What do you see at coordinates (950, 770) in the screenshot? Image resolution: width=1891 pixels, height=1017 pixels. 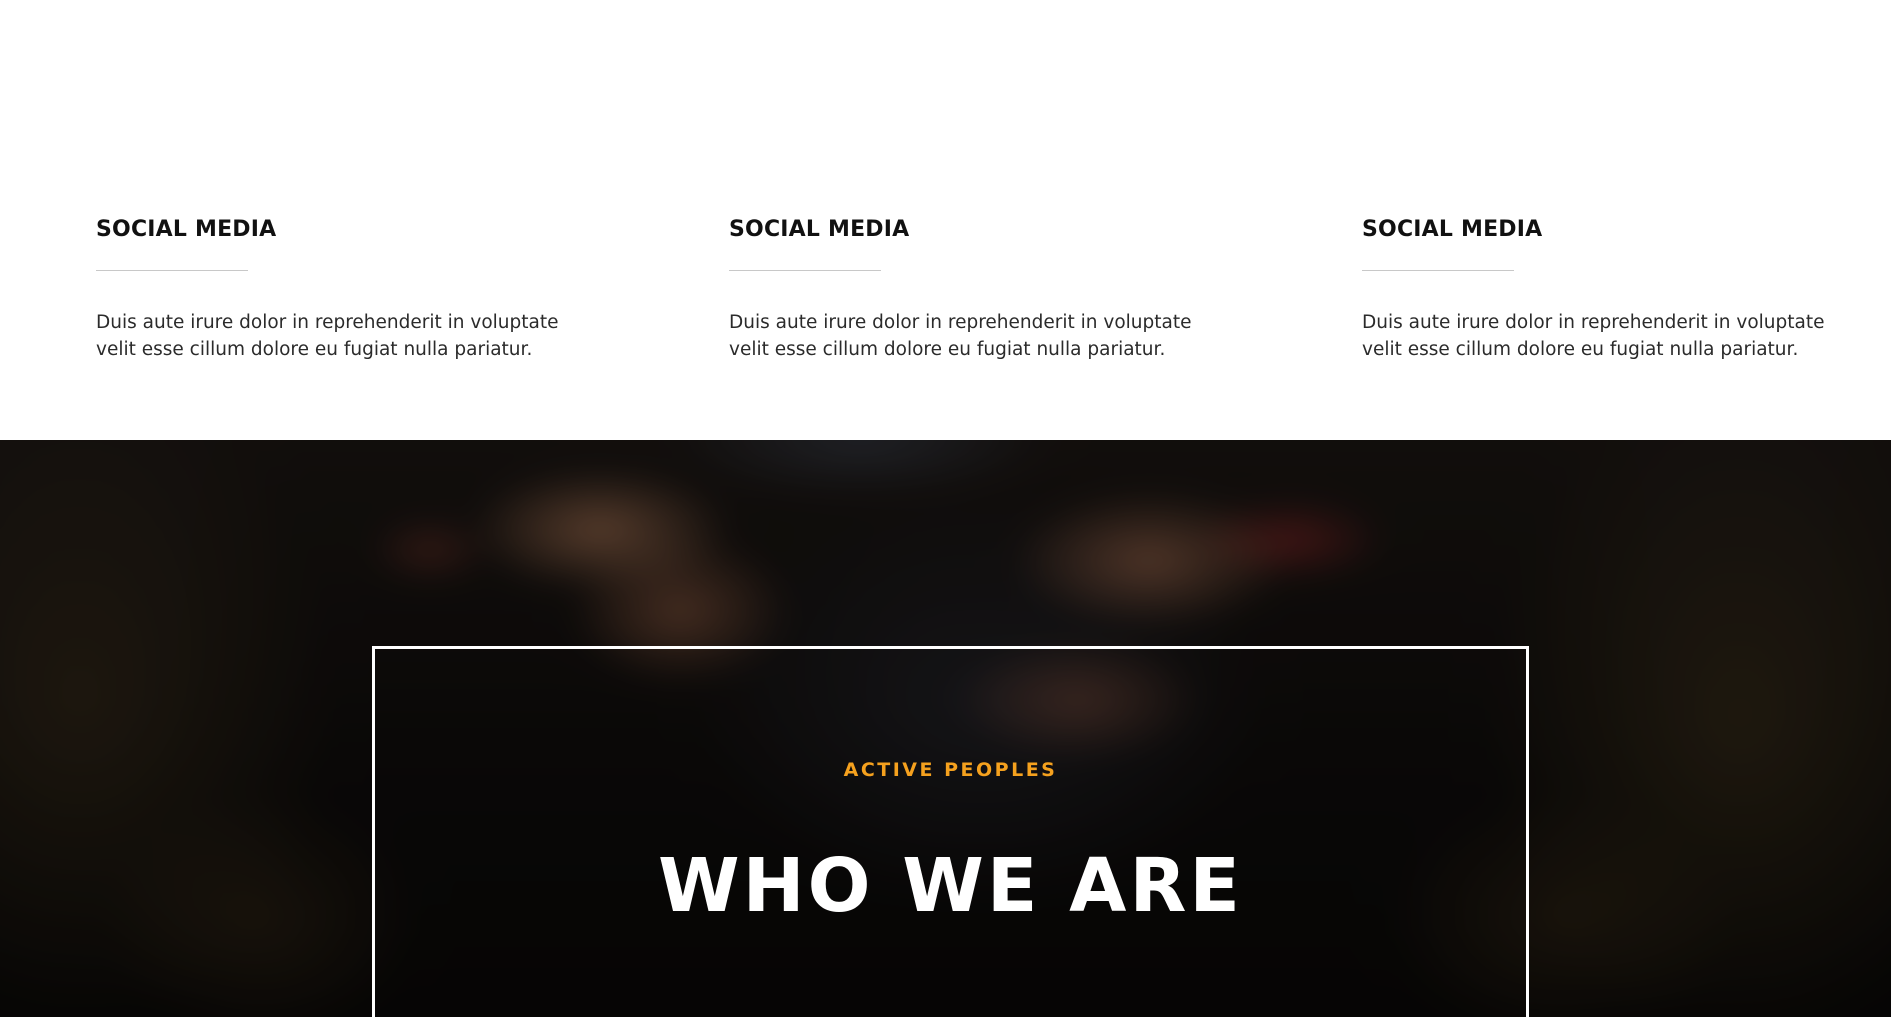 I see `hero-eyebrow: ACTIVE PEOPLES` at bounding box center [950, 770].